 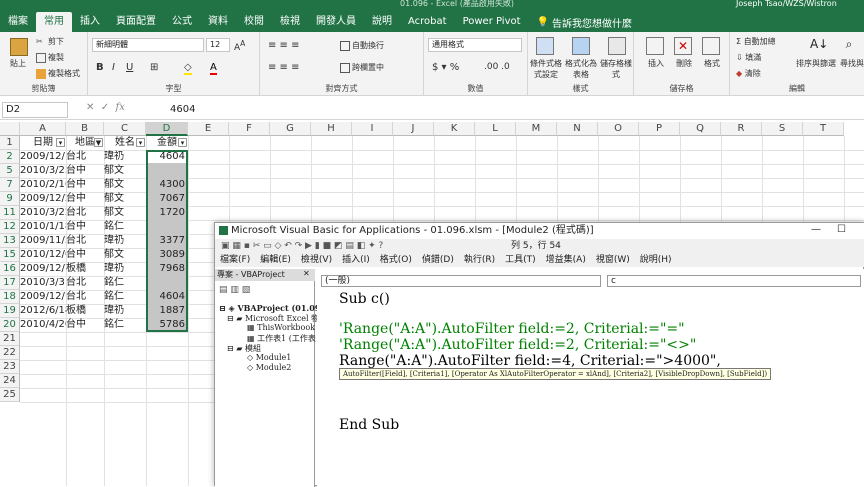 I want to click on column-header-c: C, so click(x=125, y=129).